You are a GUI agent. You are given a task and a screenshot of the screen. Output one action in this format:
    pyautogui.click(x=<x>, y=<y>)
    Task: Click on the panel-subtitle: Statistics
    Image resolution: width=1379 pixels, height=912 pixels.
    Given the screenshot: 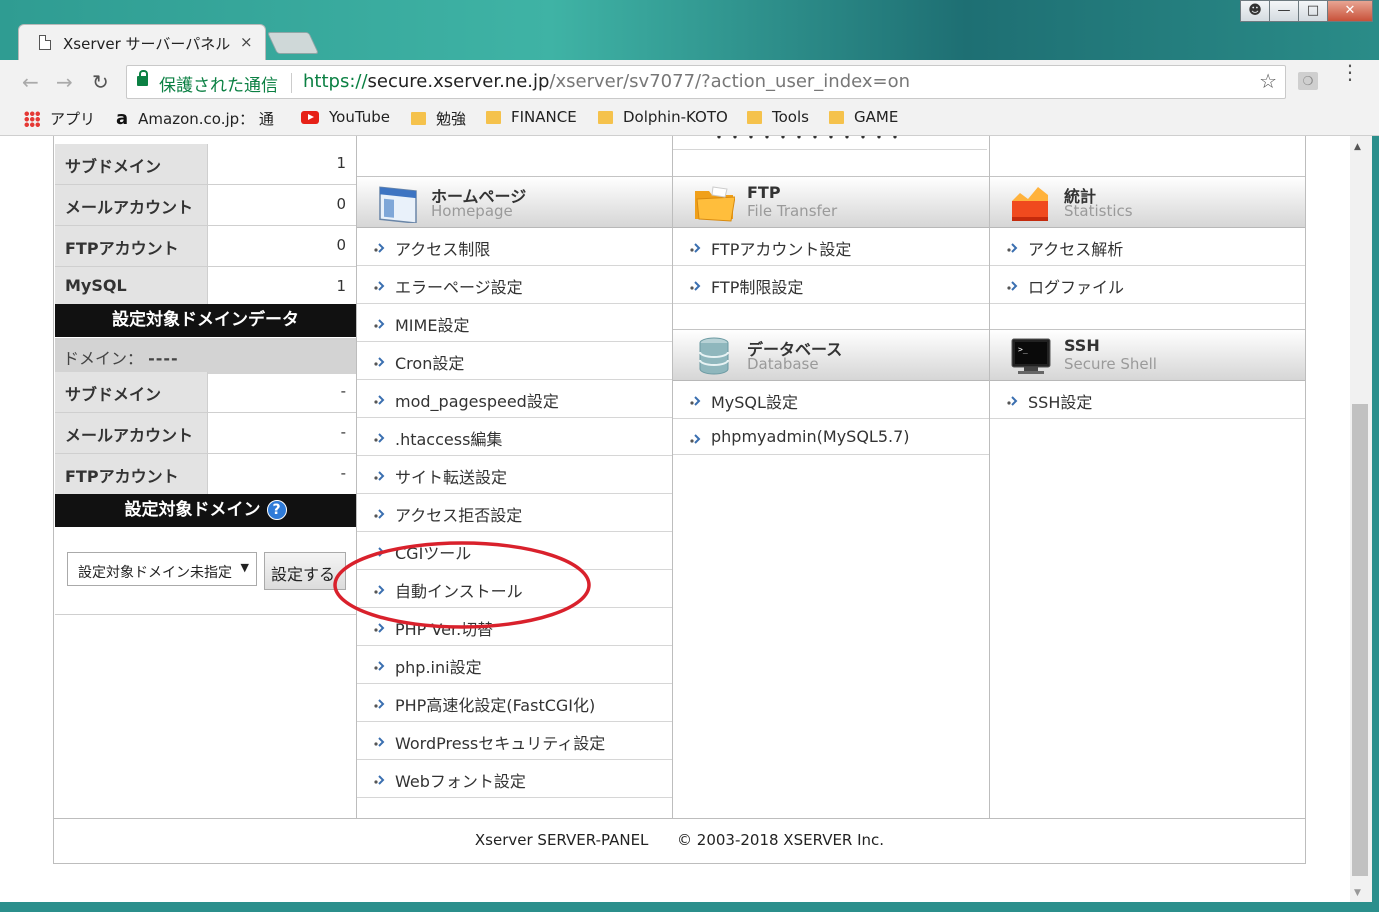 What is the action you would take?
    pyautogui.click(x=1098, y=211)
    